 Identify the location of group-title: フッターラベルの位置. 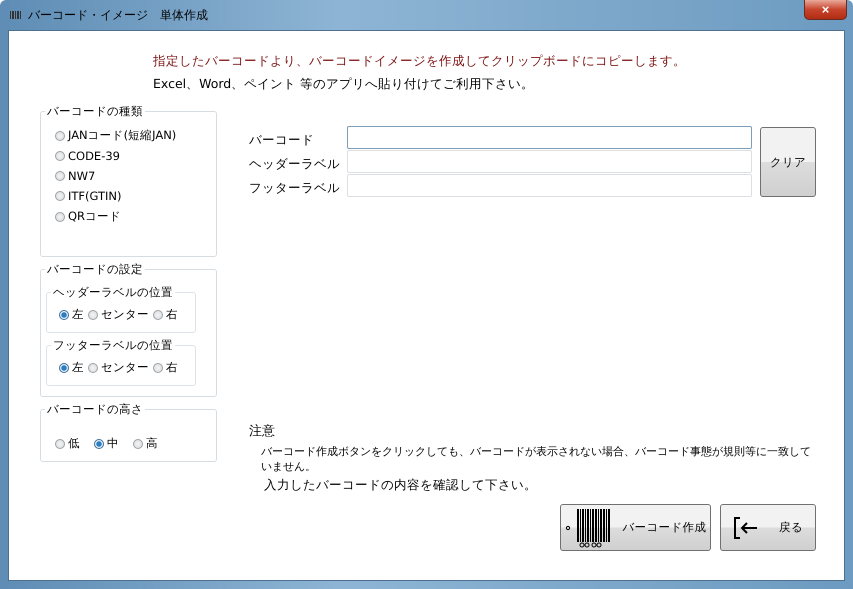
(113, 345).